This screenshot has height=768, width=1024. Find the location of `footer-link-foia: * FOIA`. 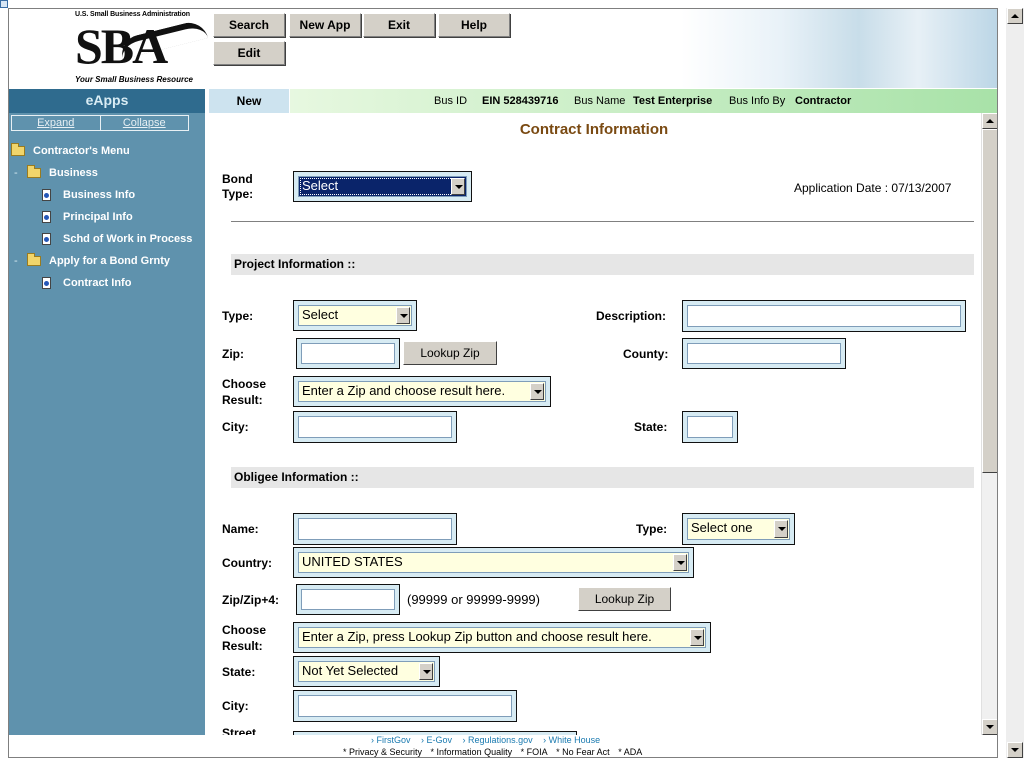

footer-link-foia: * FOIA is located at coordinates (534, 752).